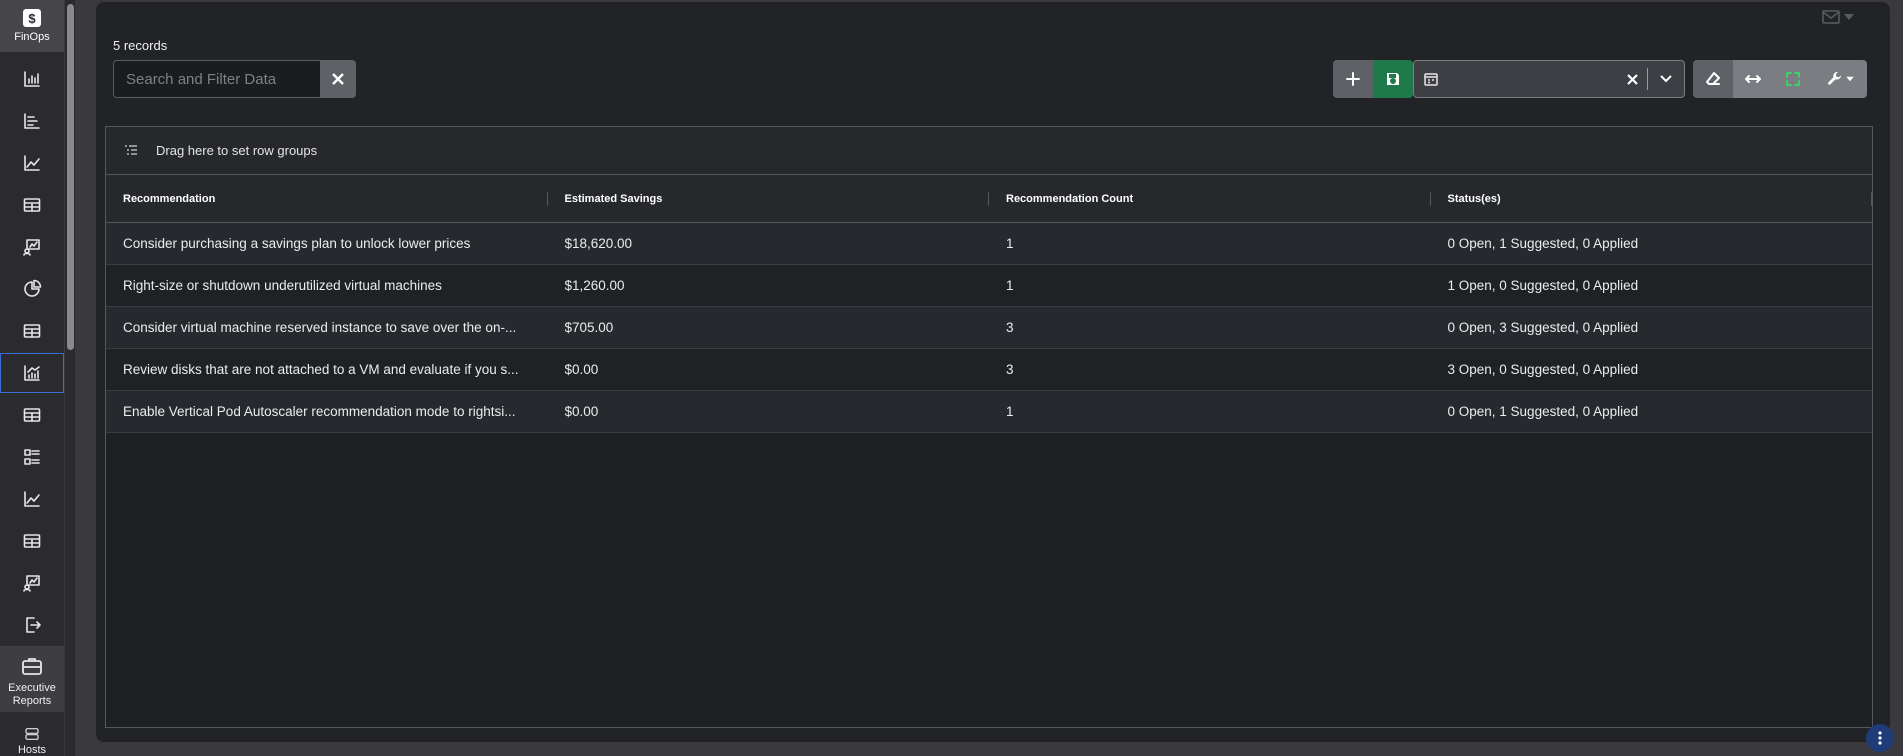  Describe the element at coordinates (32, 18) in the screenshot. I see `dollar-icon: $` at that location.